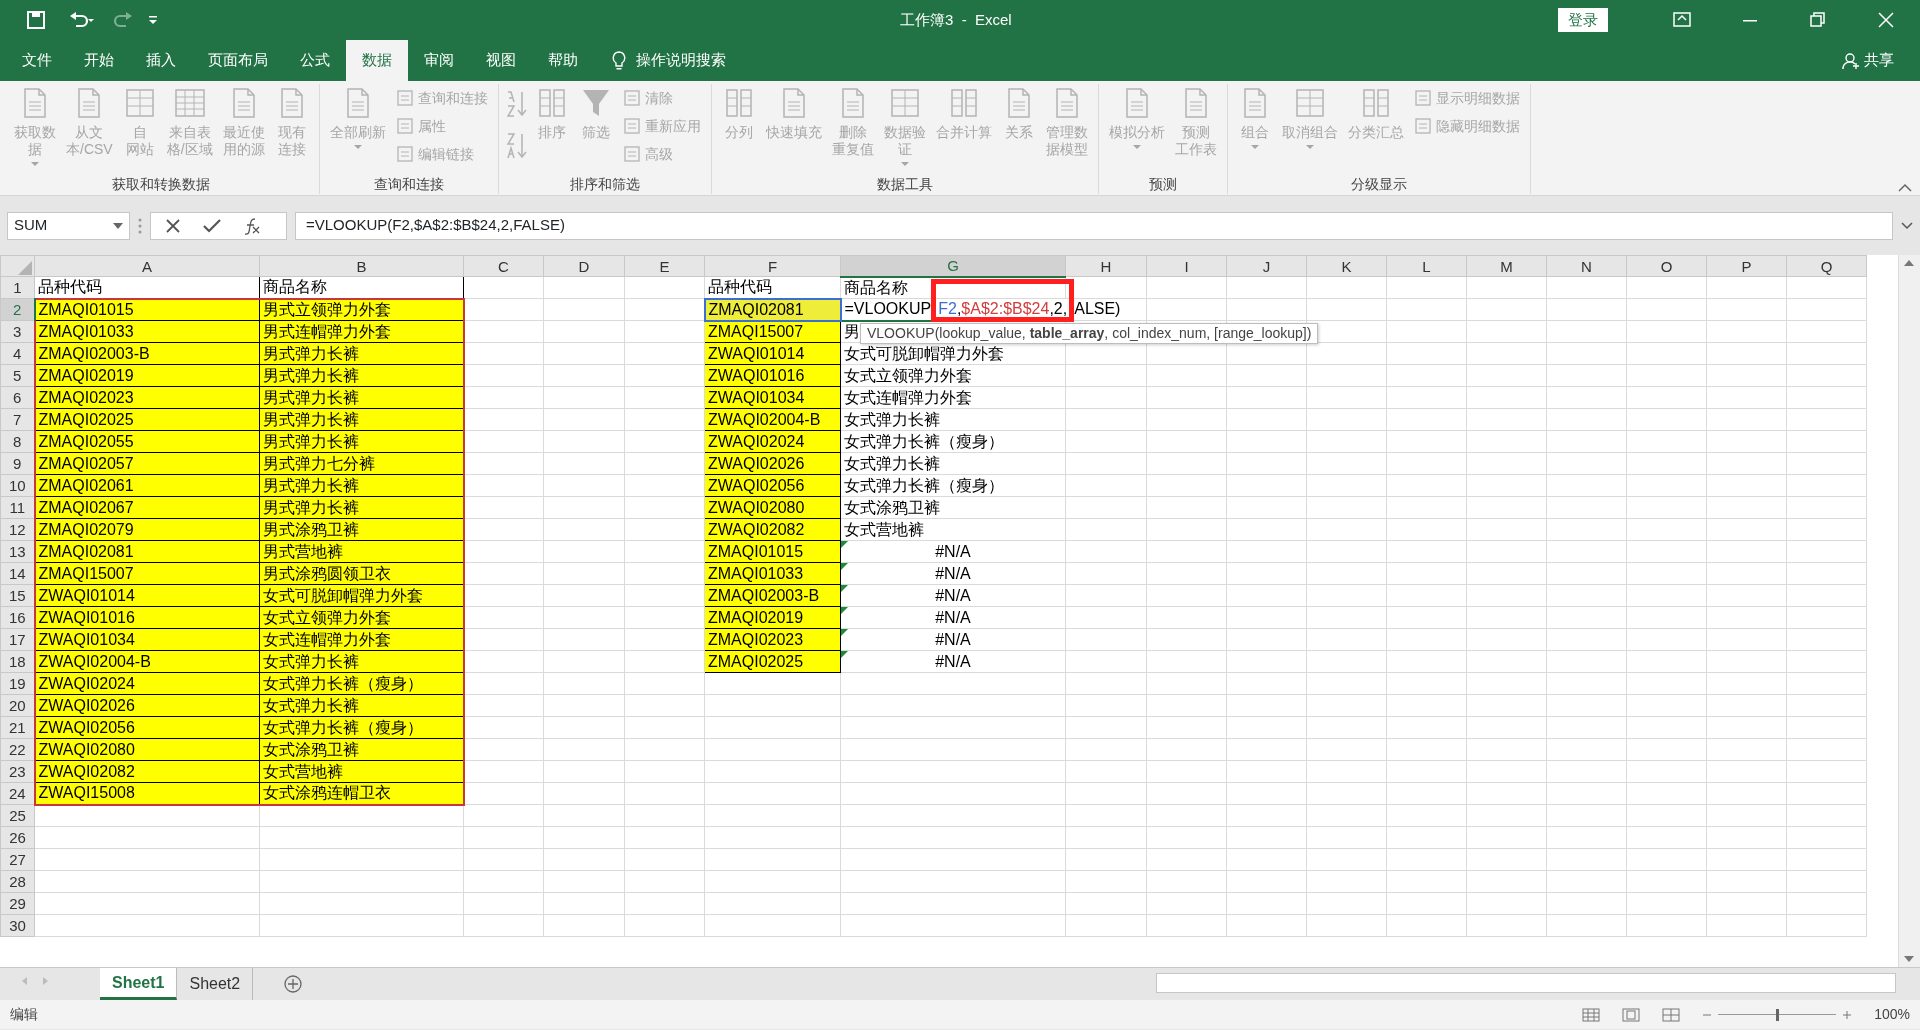 This screenshot has height=1030, width=1920. I want to click on column-header: E, so click(664, 266).